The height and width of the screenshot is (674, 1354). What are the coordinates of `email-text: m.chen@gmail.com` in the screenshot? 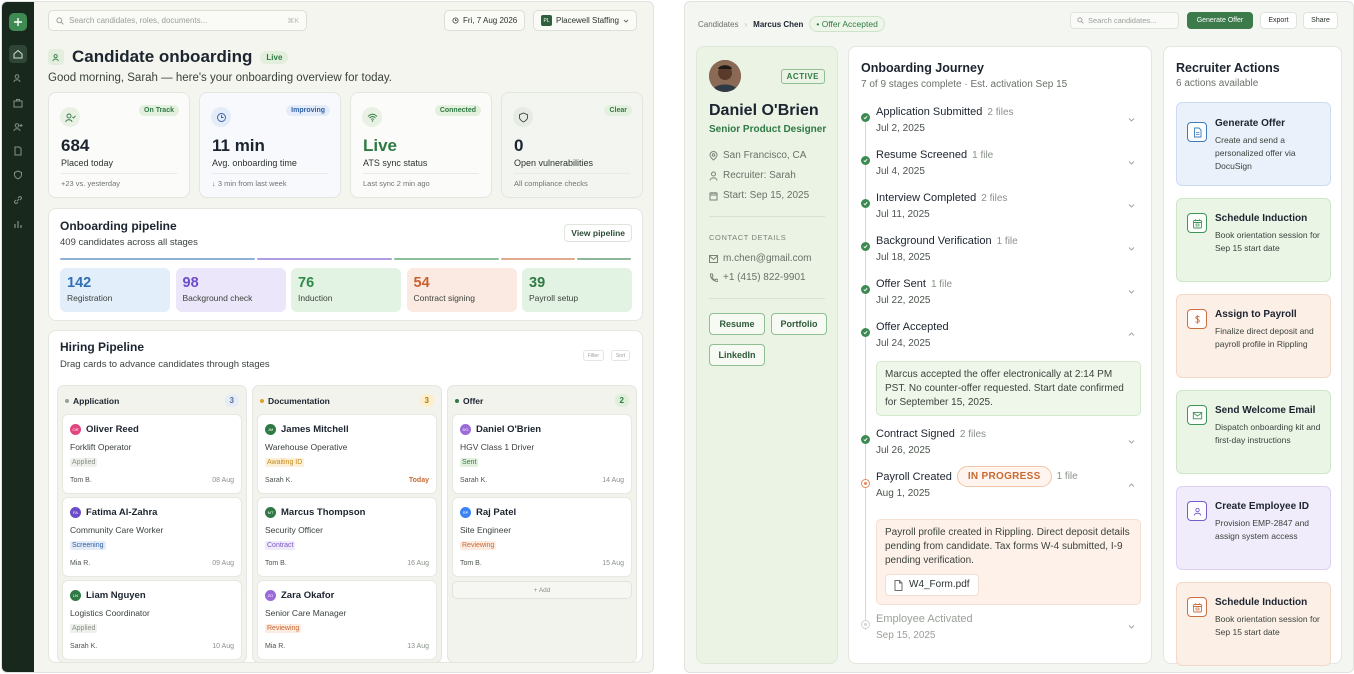 It's located at (767, 258).